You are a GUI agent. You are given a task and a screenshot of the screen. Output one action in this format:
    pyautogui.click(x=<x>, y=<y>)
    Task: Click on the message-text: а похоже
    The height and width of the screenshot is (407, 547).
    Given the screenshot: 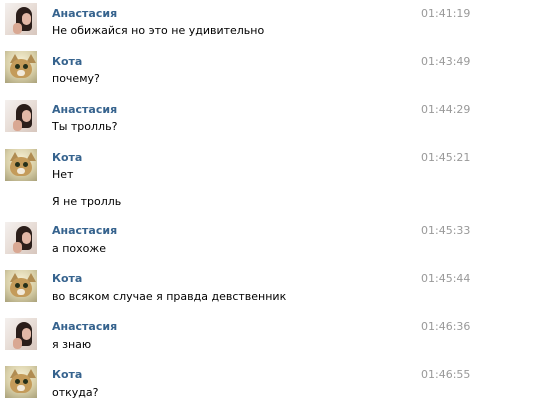 What is the action you would take?
    pyautogui.click(x=79, y=248)
    